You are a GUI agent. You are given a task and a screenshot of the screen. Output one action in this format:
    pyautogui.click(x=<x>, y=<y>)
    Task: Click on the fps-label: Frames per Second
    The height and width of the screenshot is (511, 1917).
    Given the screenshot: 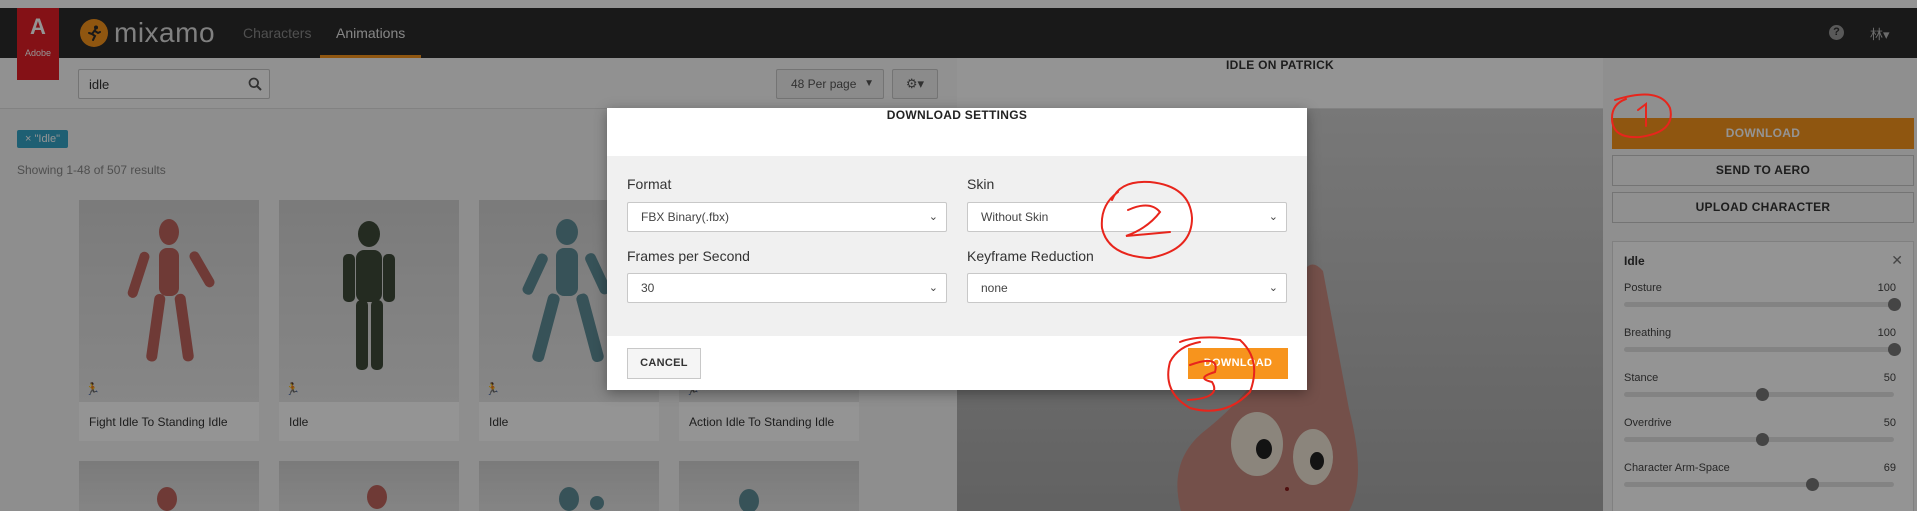 What is the action you would take?
    pyautogui.click(x=688, y=256)
    